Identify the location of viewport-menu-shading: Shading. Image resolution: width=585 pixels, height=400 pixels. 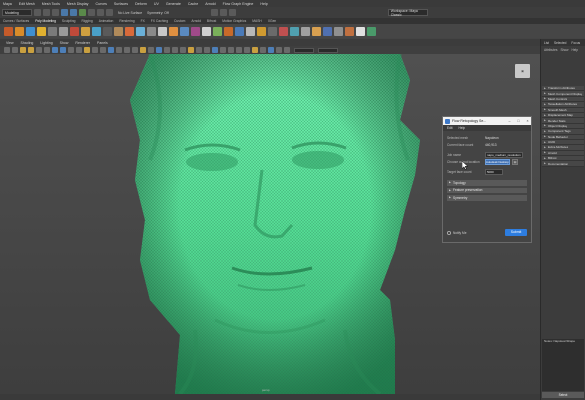
(27, 43).